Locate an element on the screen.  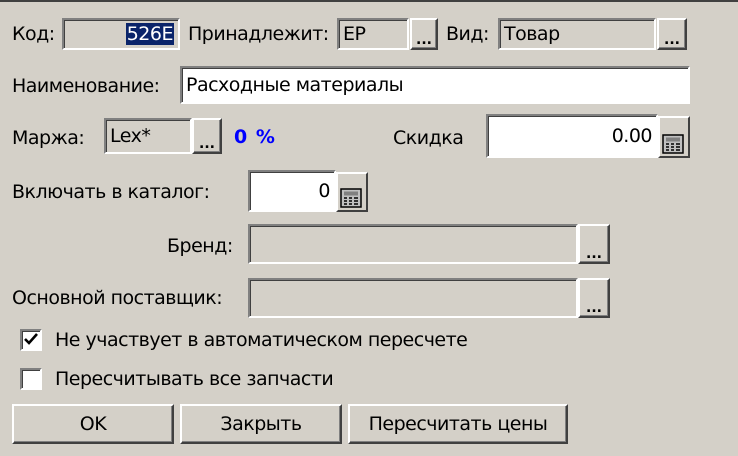
owner-label: Принадлежит: is located at coordinates (258, 34).